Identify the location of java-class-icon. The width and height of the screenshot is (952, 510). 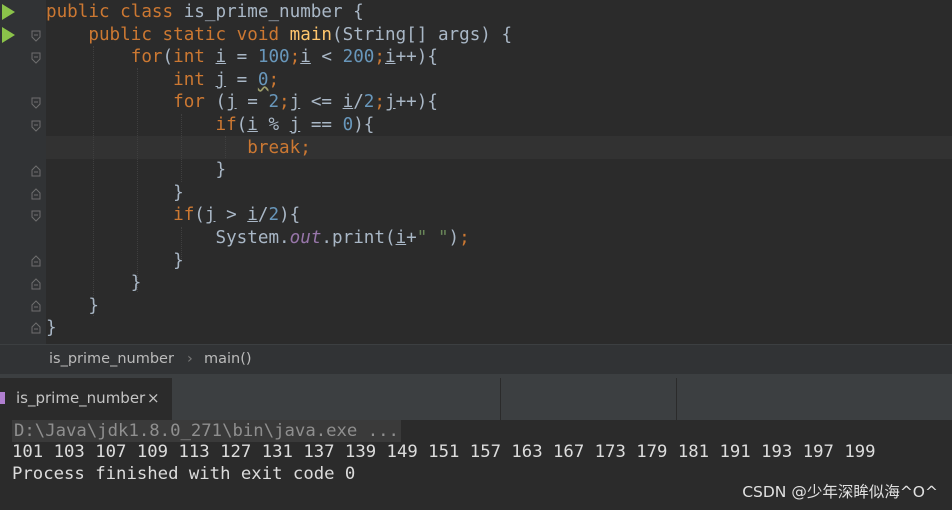
(2, 398).